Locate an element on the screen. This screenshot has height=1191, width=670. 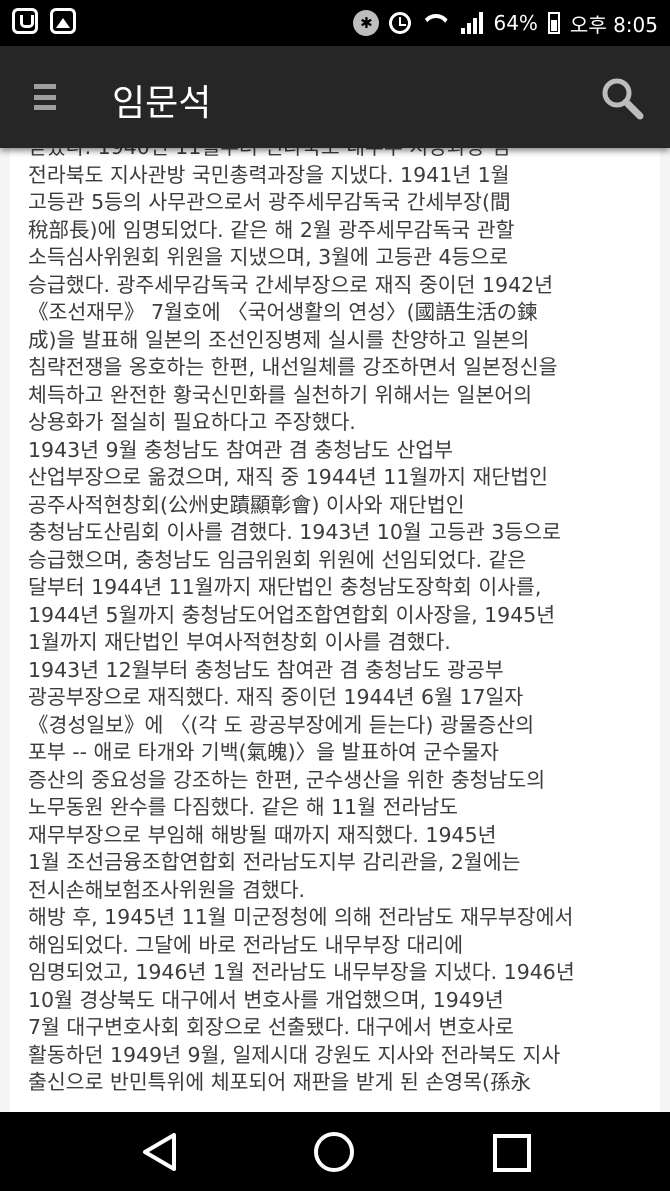
alarm-icon is located at coordinates (400, 23).